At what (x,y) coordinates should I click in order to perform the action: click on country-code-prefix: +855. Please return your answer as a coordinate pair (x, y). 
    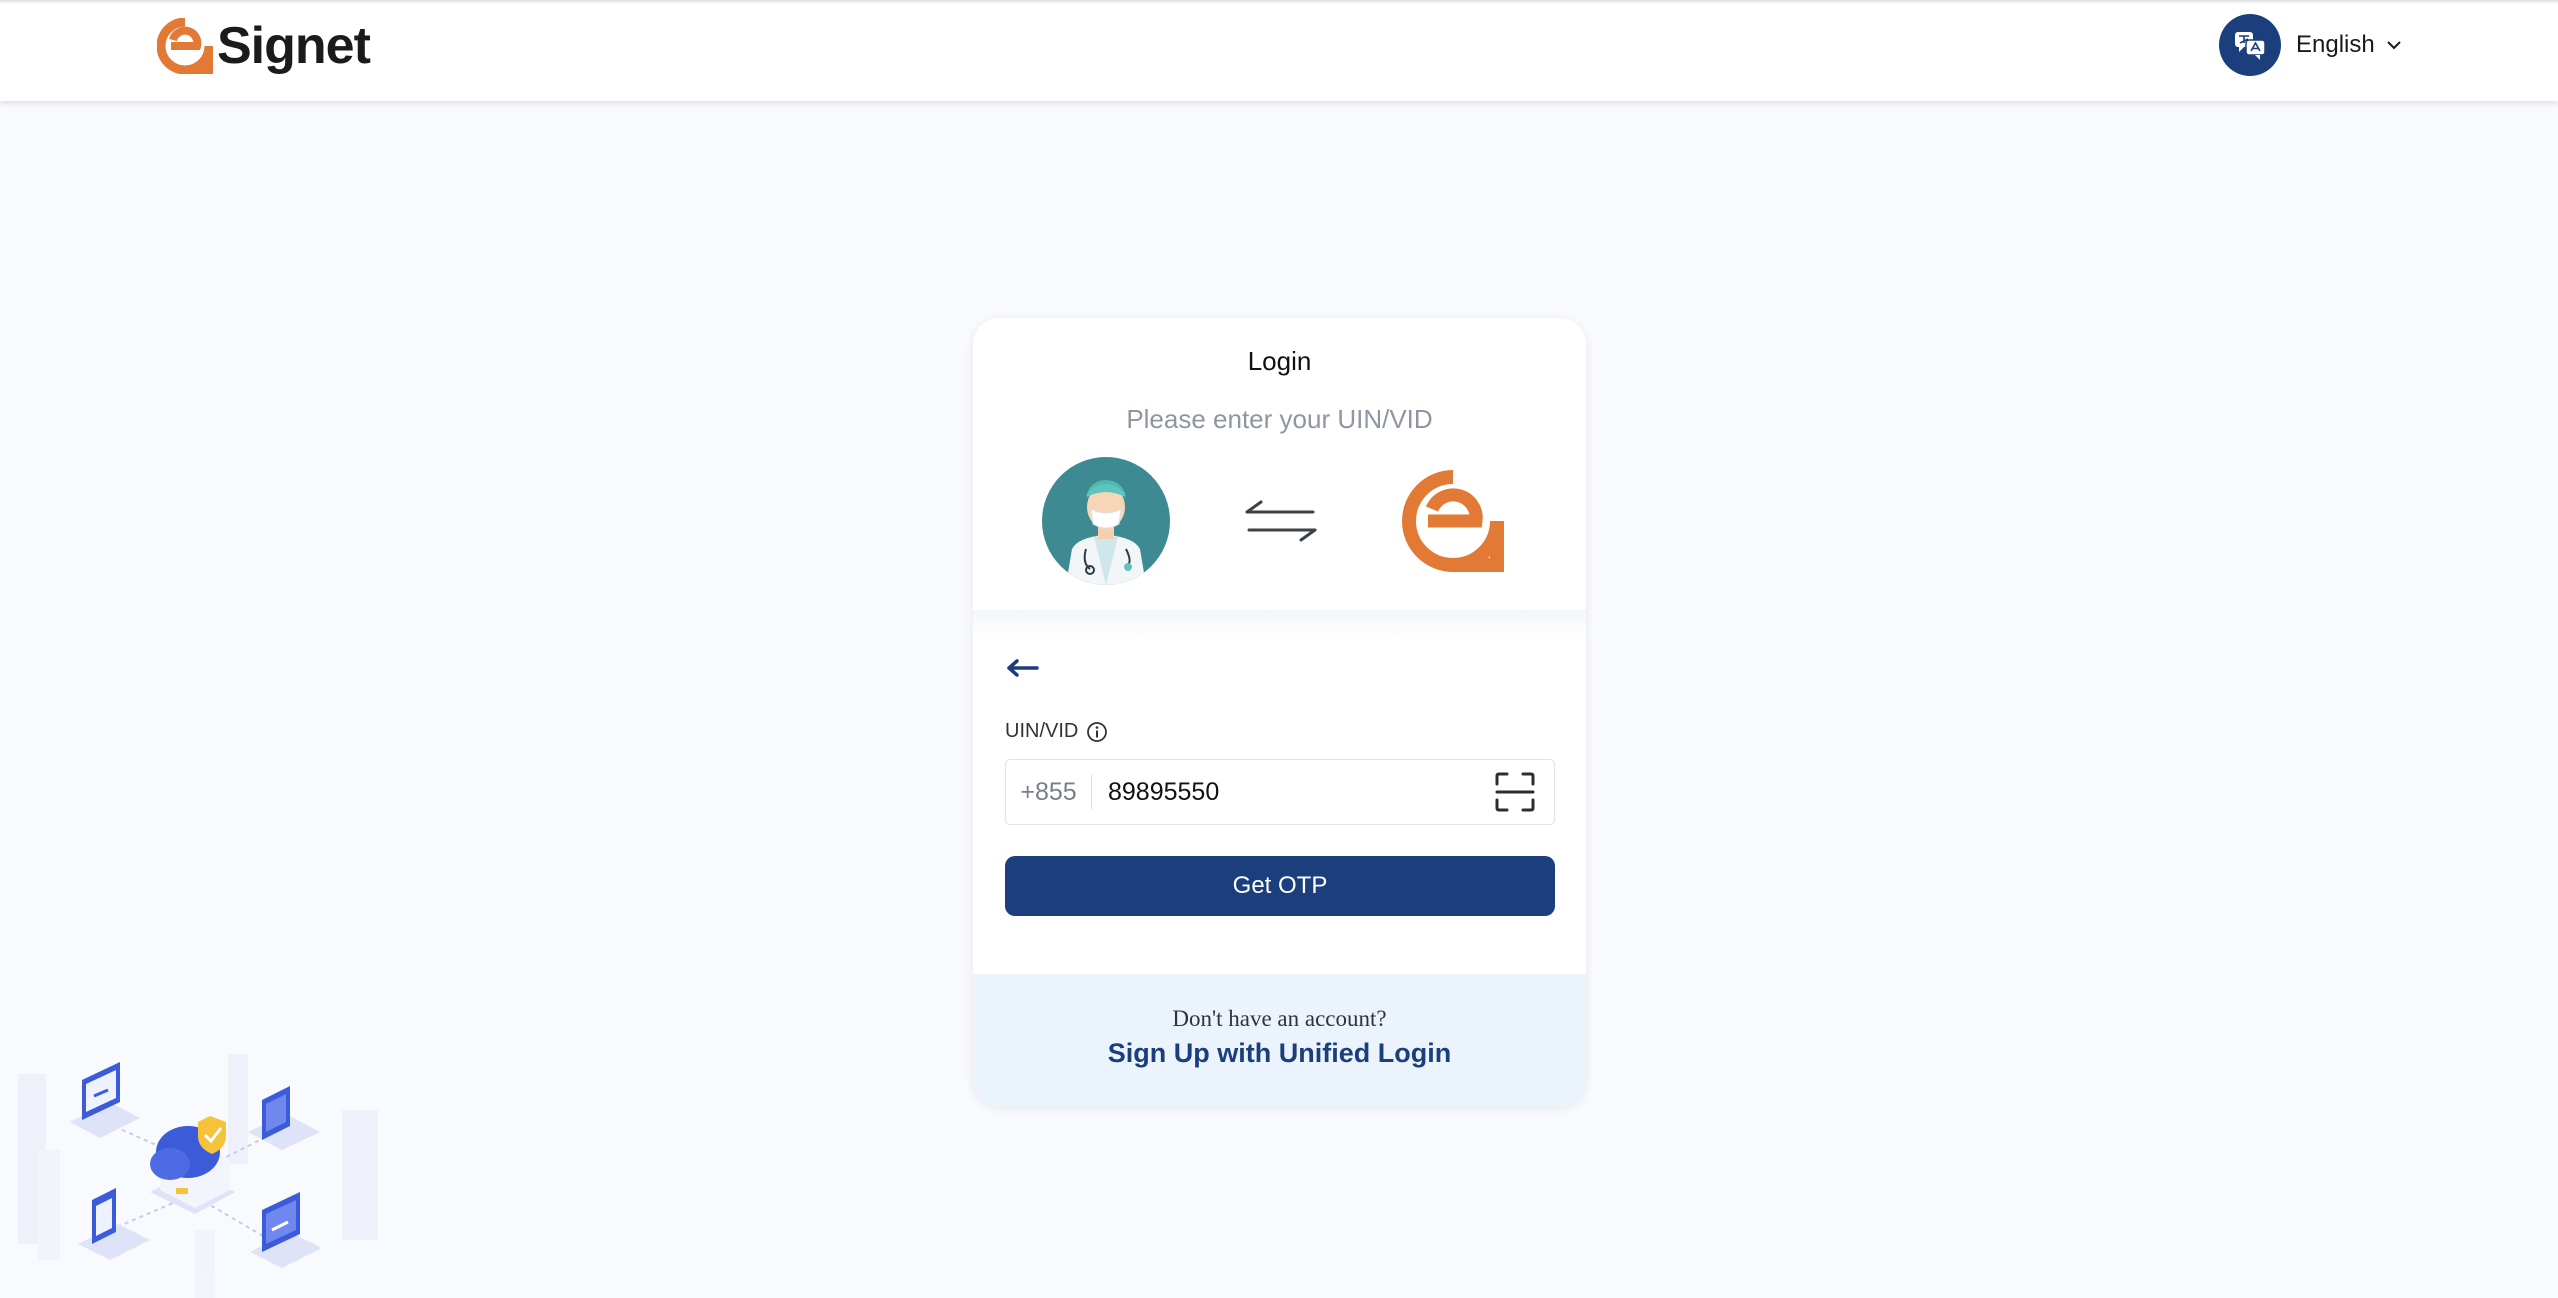
    Looking at the image, I should click on (1049, 792).